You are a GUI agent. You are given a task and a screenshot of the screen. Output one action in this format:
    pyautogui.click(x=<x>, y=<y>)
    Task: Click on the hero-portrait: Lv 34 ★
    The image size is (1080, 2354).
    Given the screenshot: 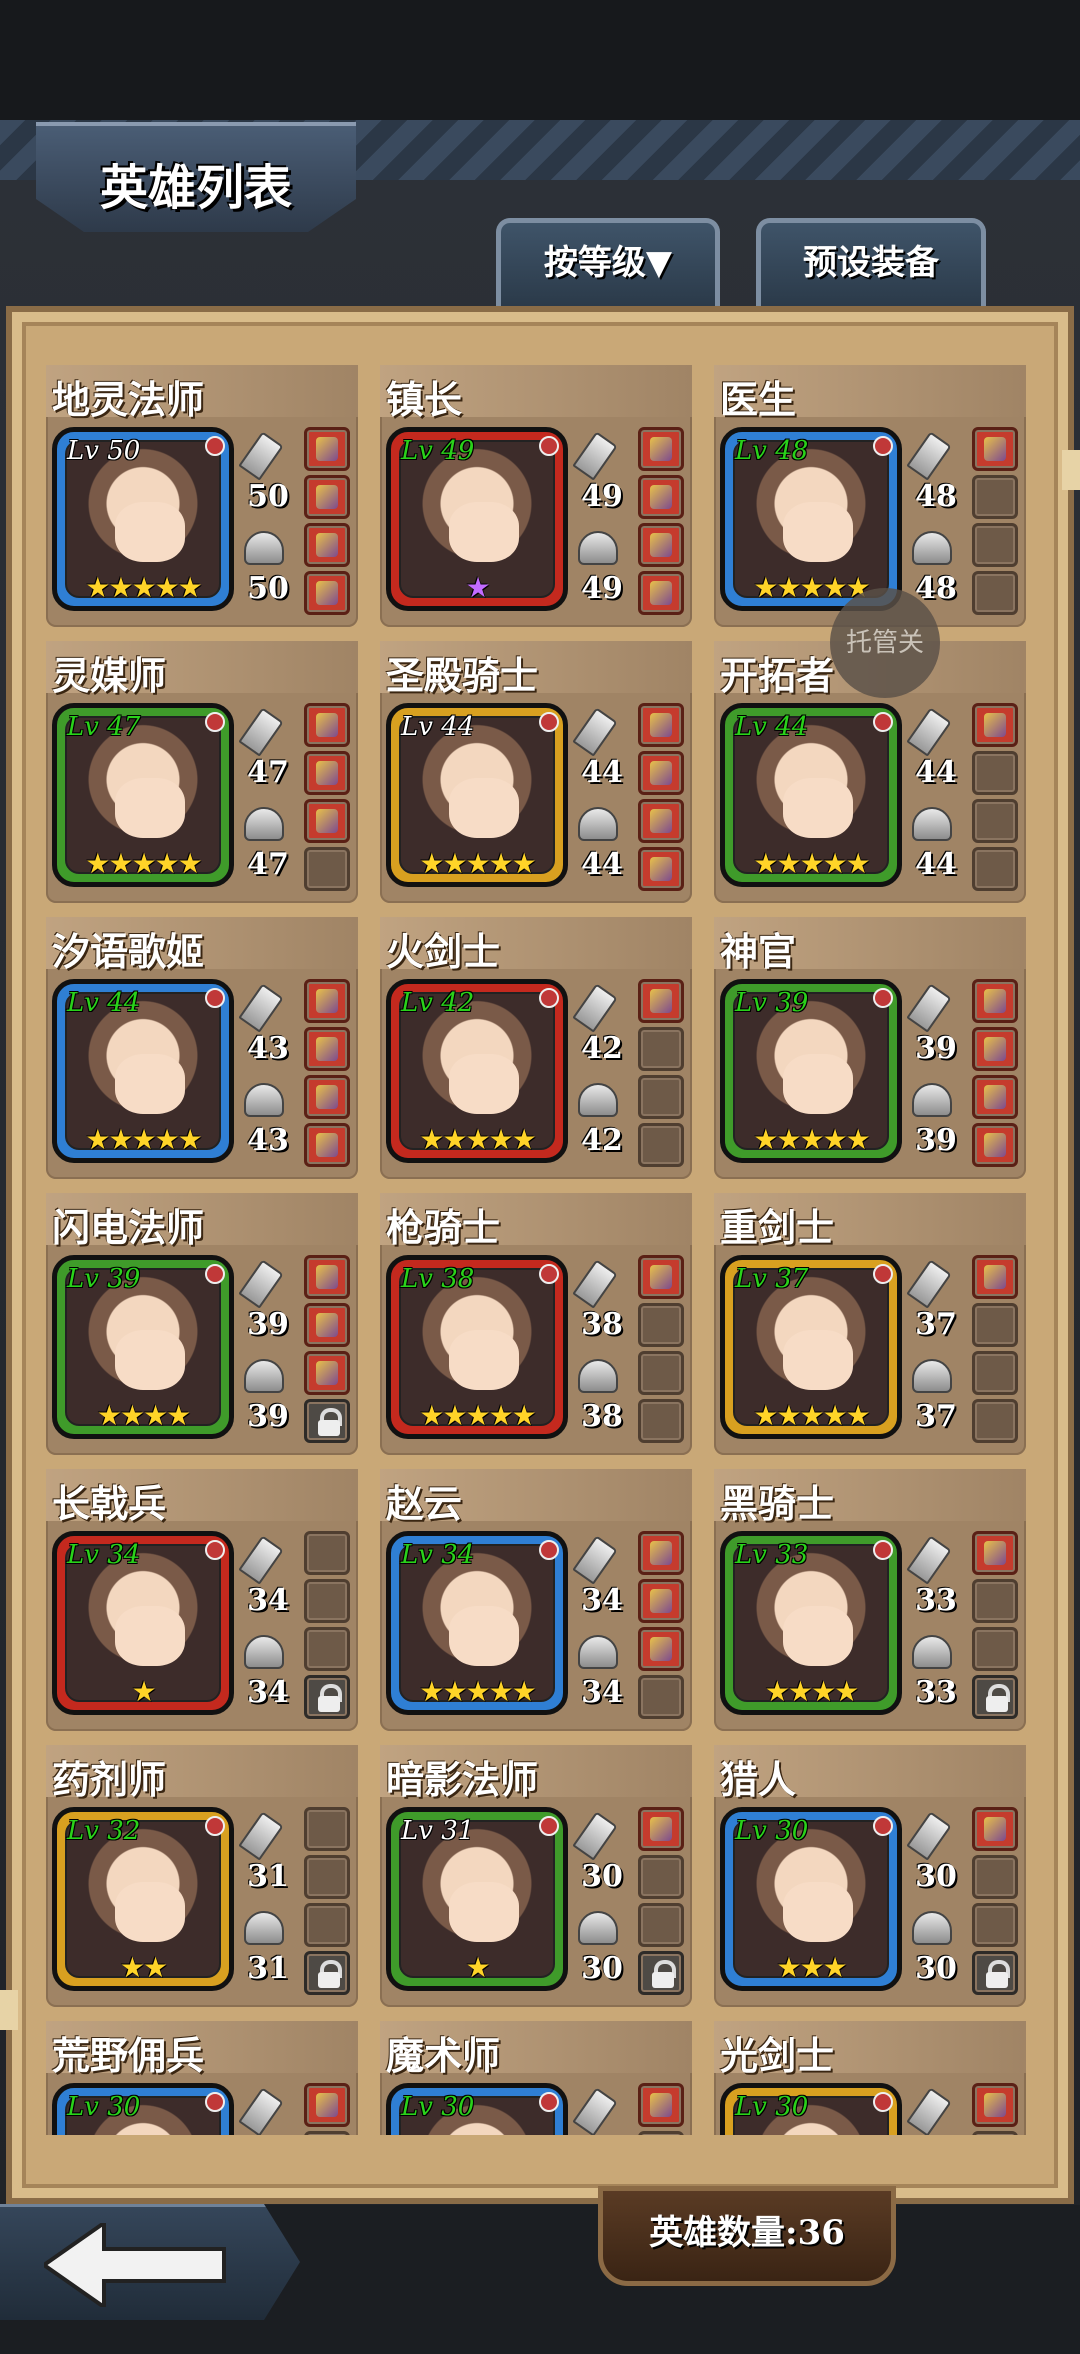 What is the action you would take?
    pyautogui.click(x=143, y=1623)
    